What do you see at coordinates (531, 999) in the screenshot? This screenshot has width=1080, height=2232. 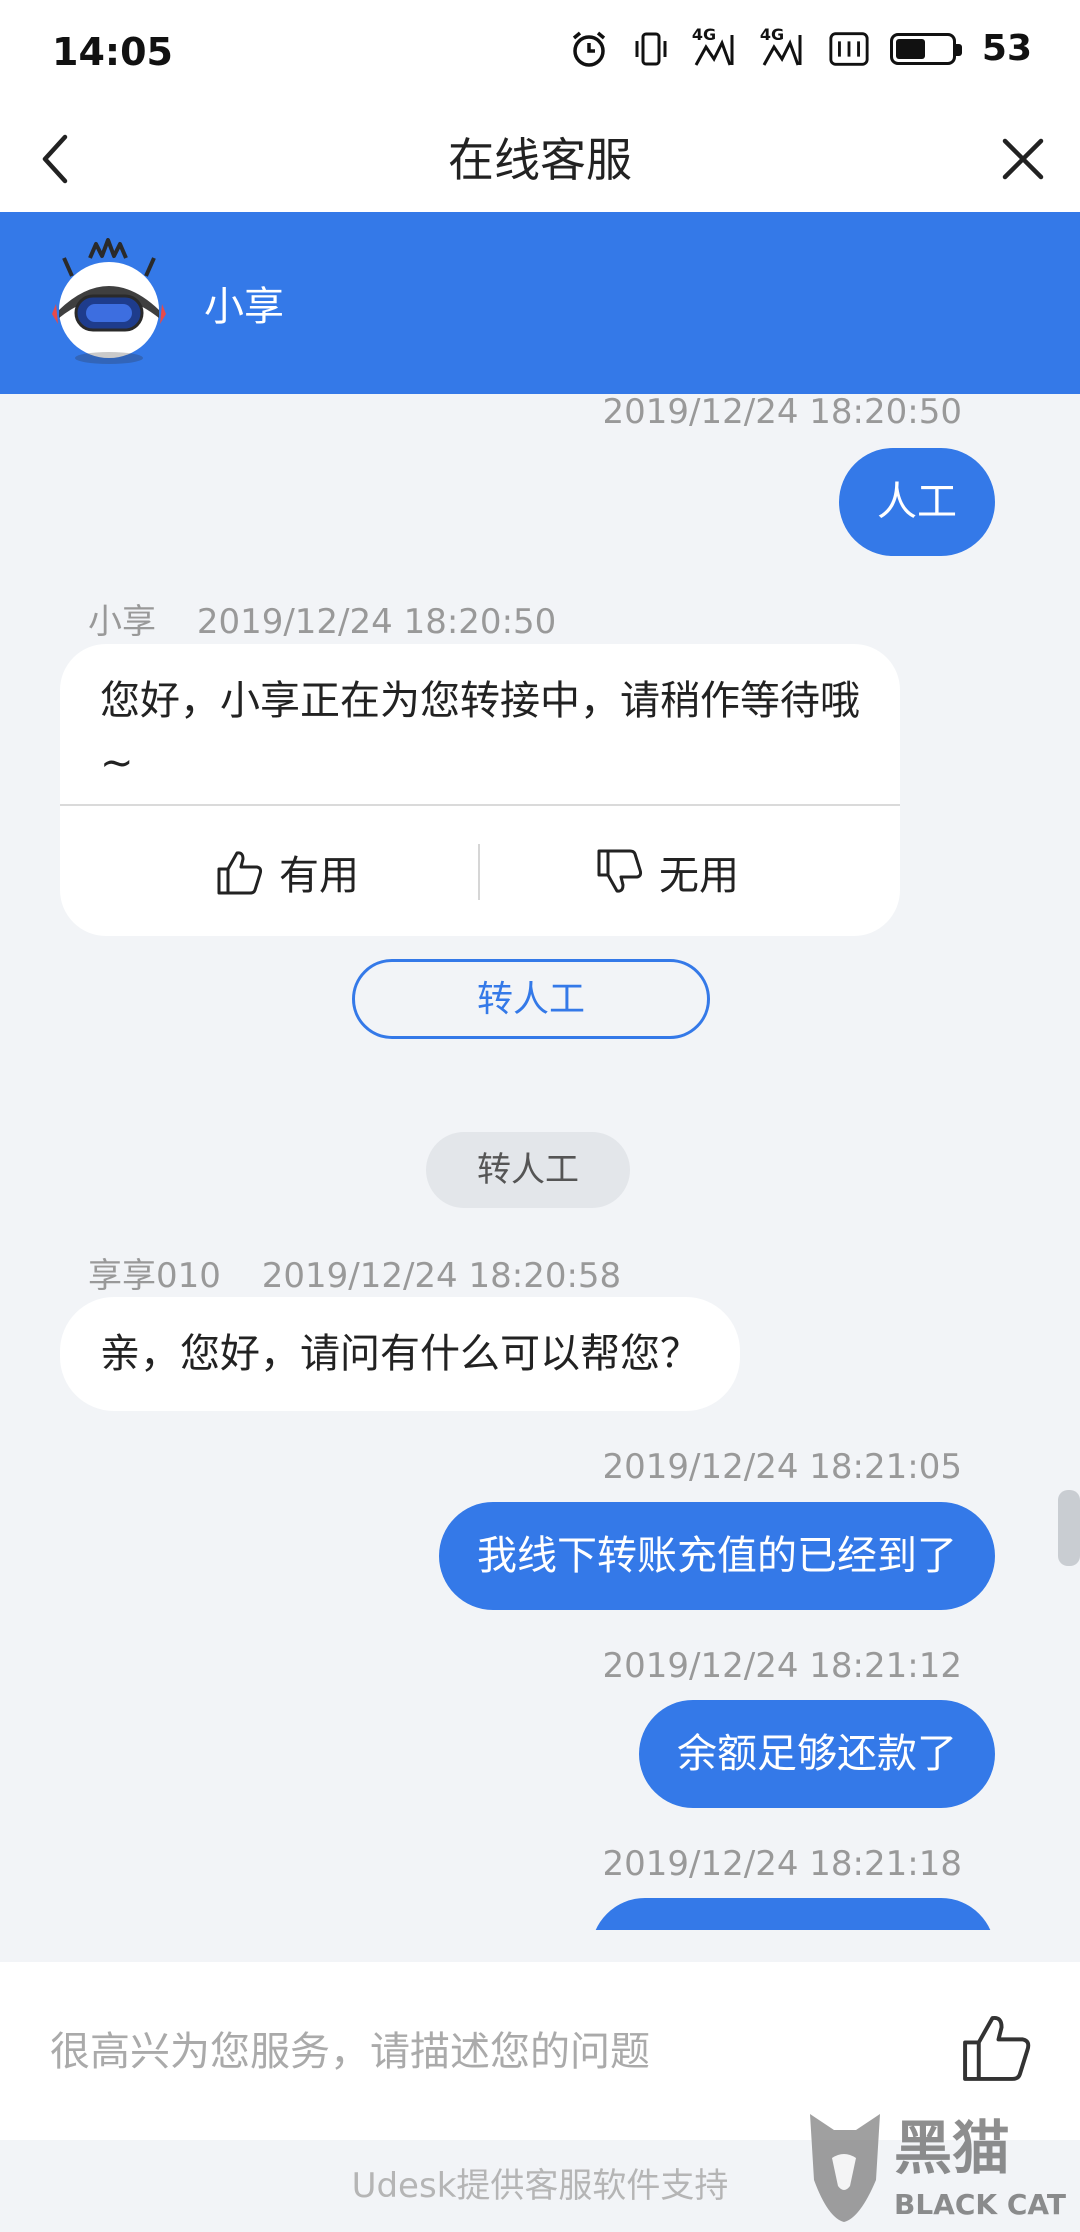 I see `transfer-to-human-button: 转人工` at bounding box center [531, 999].